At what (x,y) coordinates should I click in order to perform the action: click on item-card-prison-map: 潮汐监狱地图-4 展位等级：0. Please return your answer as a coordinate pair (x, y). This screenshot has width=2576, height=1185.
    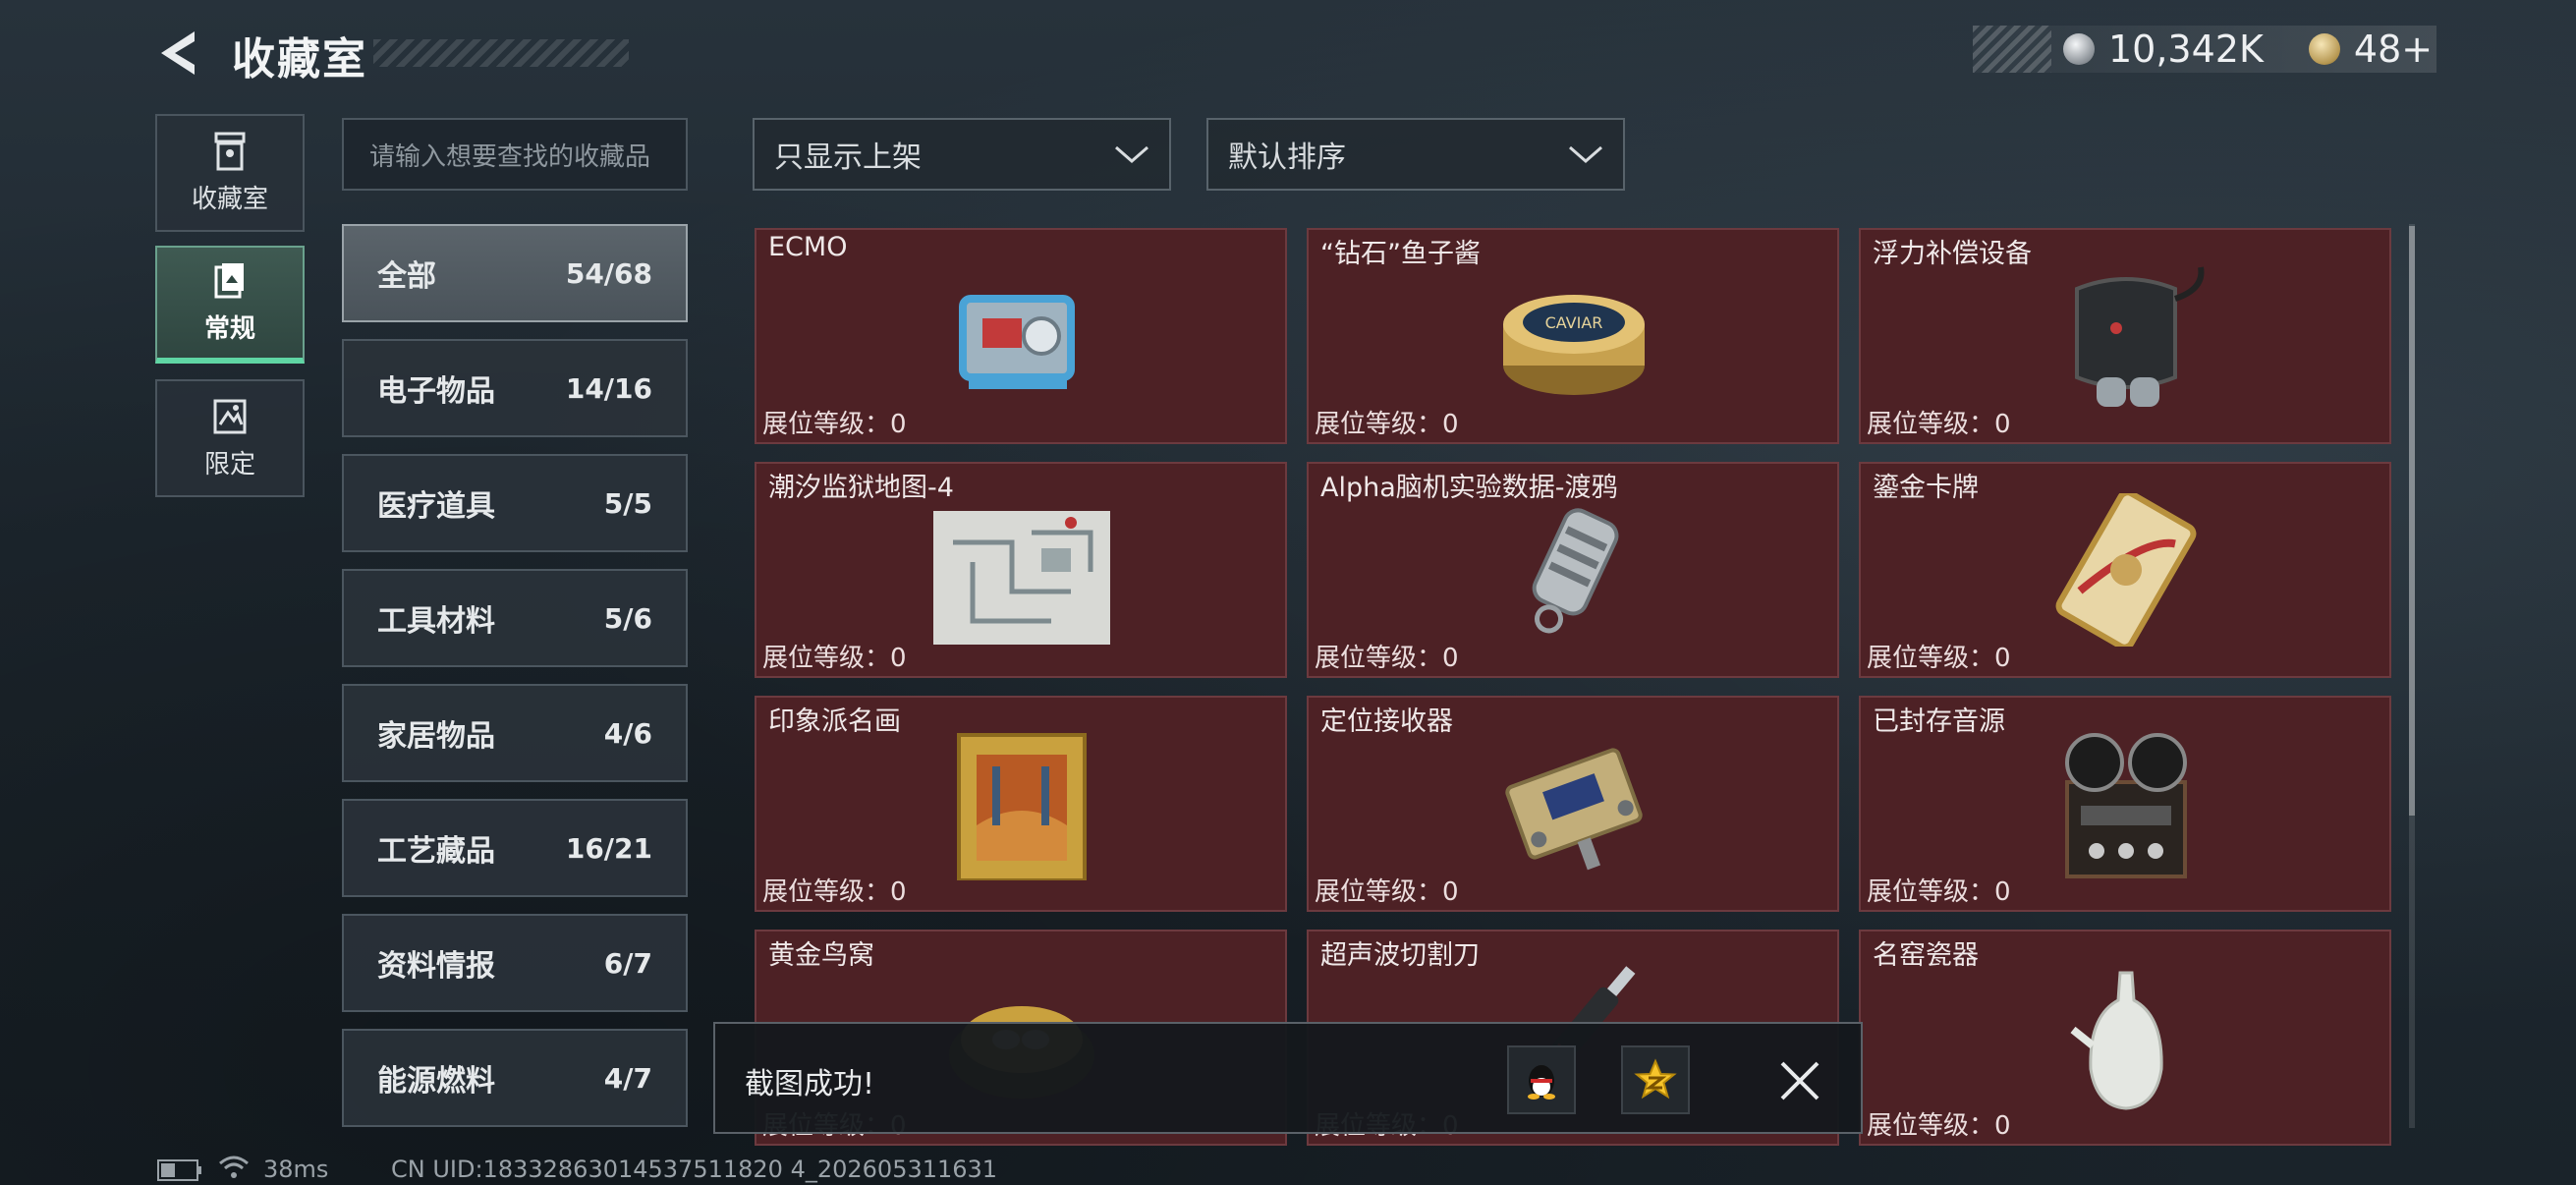
    Looking at the image, I should click on (1021, 570).